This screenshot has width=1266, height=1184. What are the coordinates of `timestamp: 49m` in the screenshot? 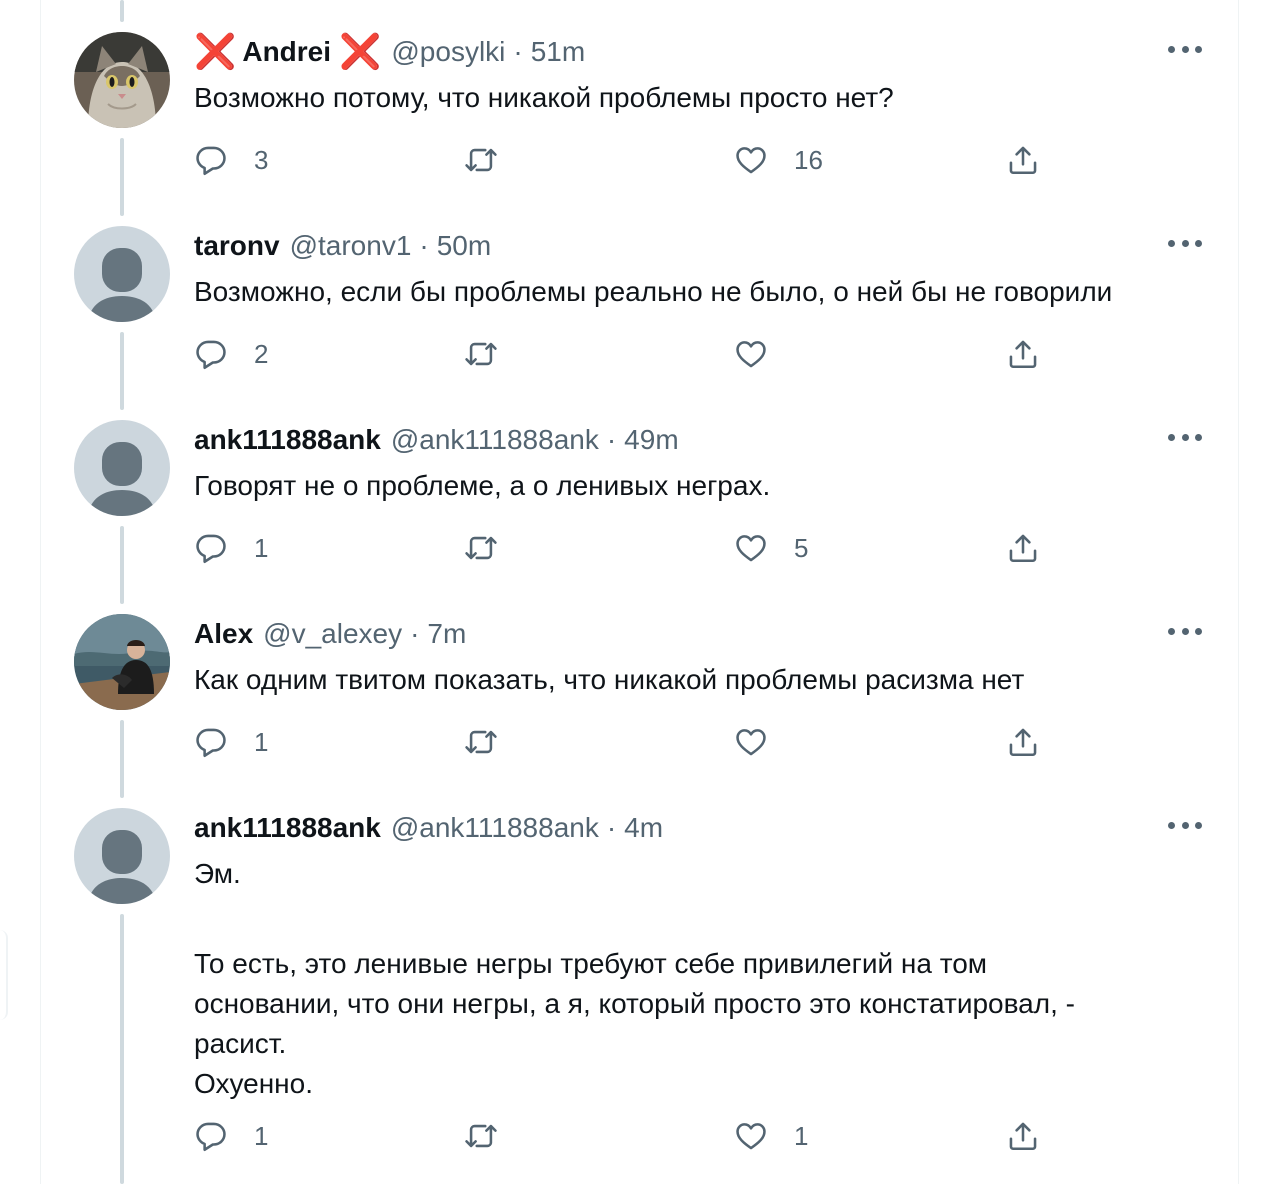 It's located at (651, 440).